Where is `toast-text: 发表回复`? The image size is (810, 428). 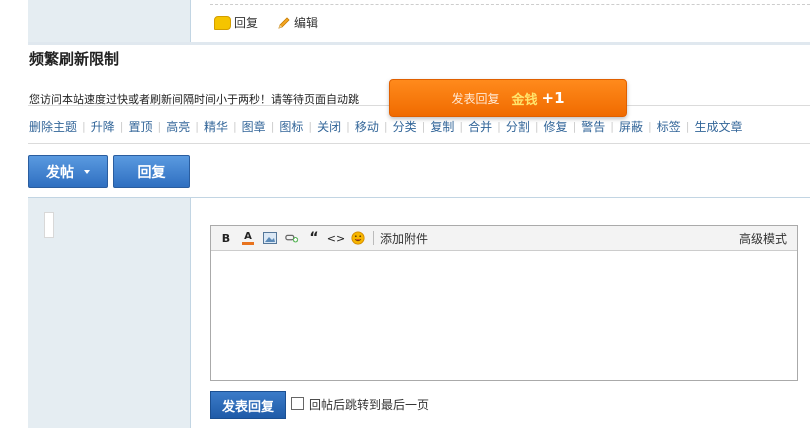 toast-text: 发表回复 is located at coordinates (475, 98).